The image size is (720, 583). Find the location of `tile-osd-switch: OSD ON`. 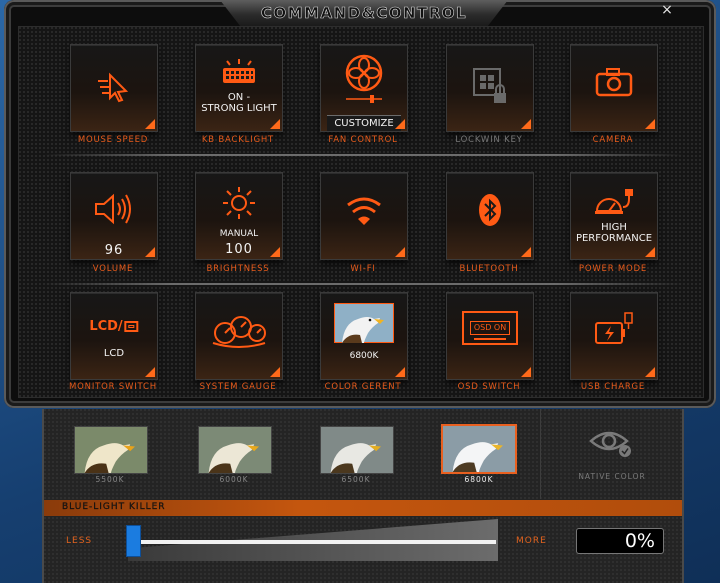

tile-osd-switch: OSD ON is located at coordinates (490, 336).